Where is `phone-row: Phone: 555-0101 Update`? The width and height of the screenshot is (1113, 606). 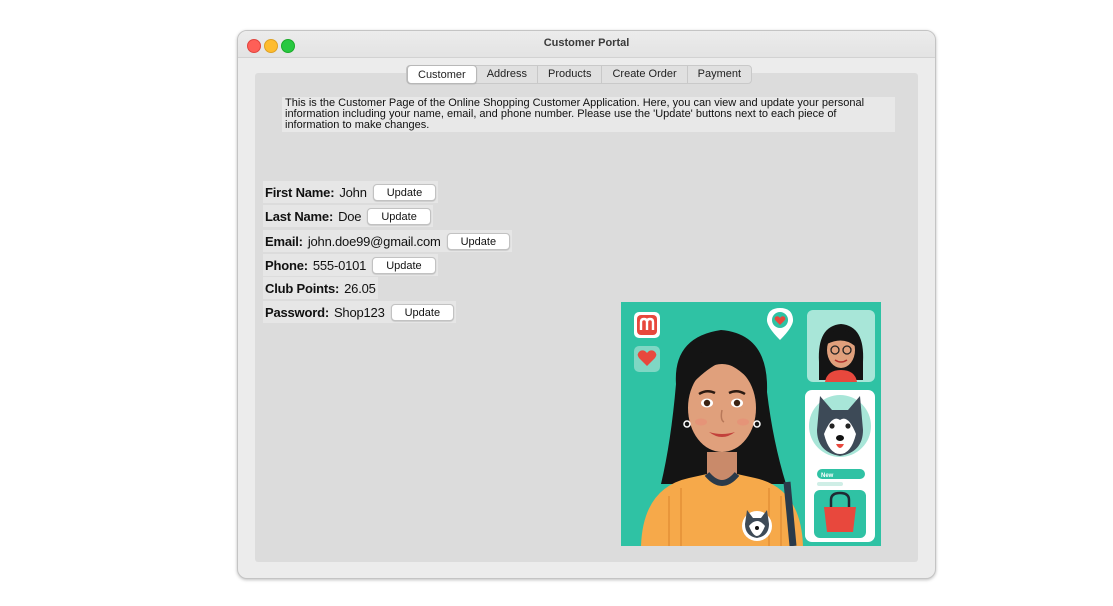 phone-row: Phone: 555-0101 Update is located at coordinates (350, 265).